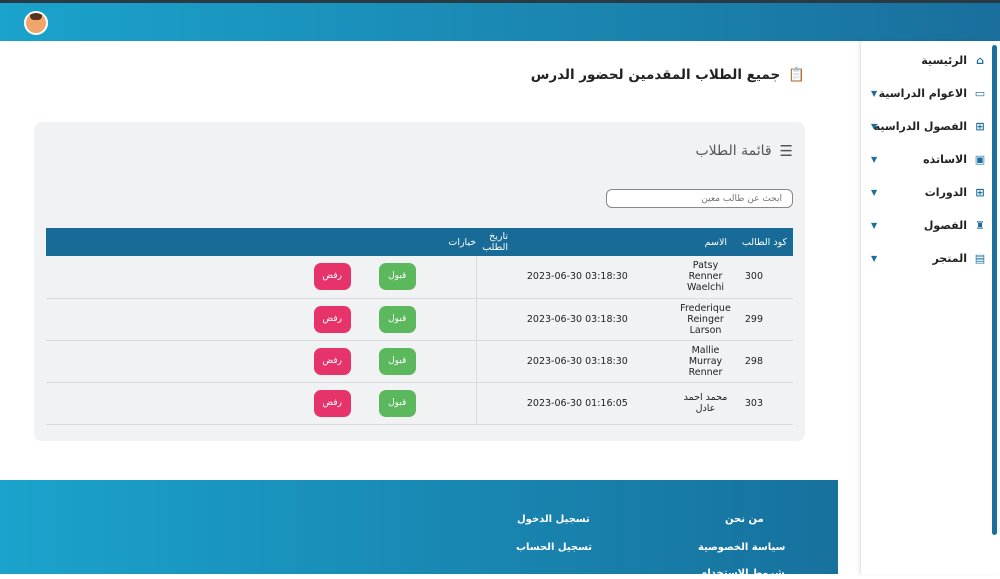 This screenshot has height=579, width=1000. Describe the element at coordinates (744, 519) in the screenshot. I see `footer-link-about: من نحن` at that location.